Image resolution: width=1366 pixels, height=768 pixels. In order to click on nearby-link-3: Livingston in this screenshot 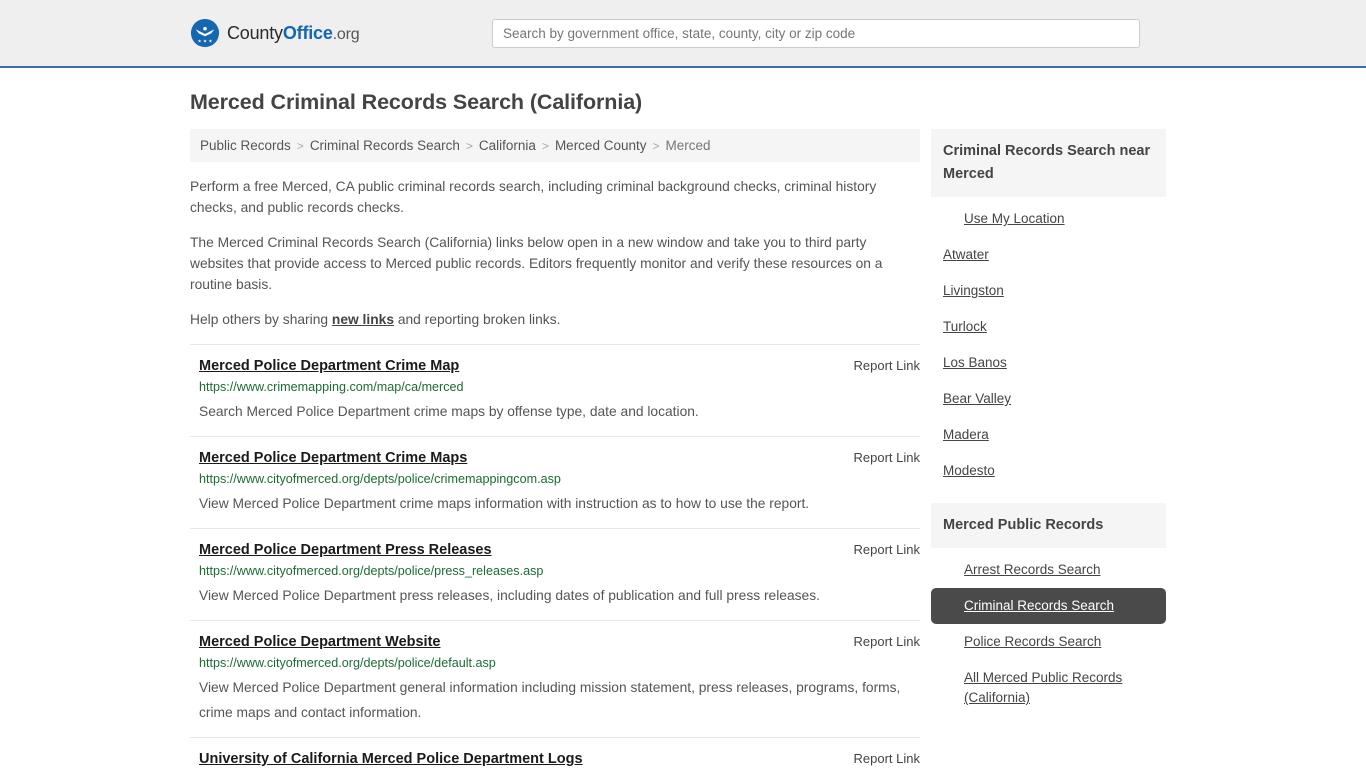, I will do `click(1048, 291)`.